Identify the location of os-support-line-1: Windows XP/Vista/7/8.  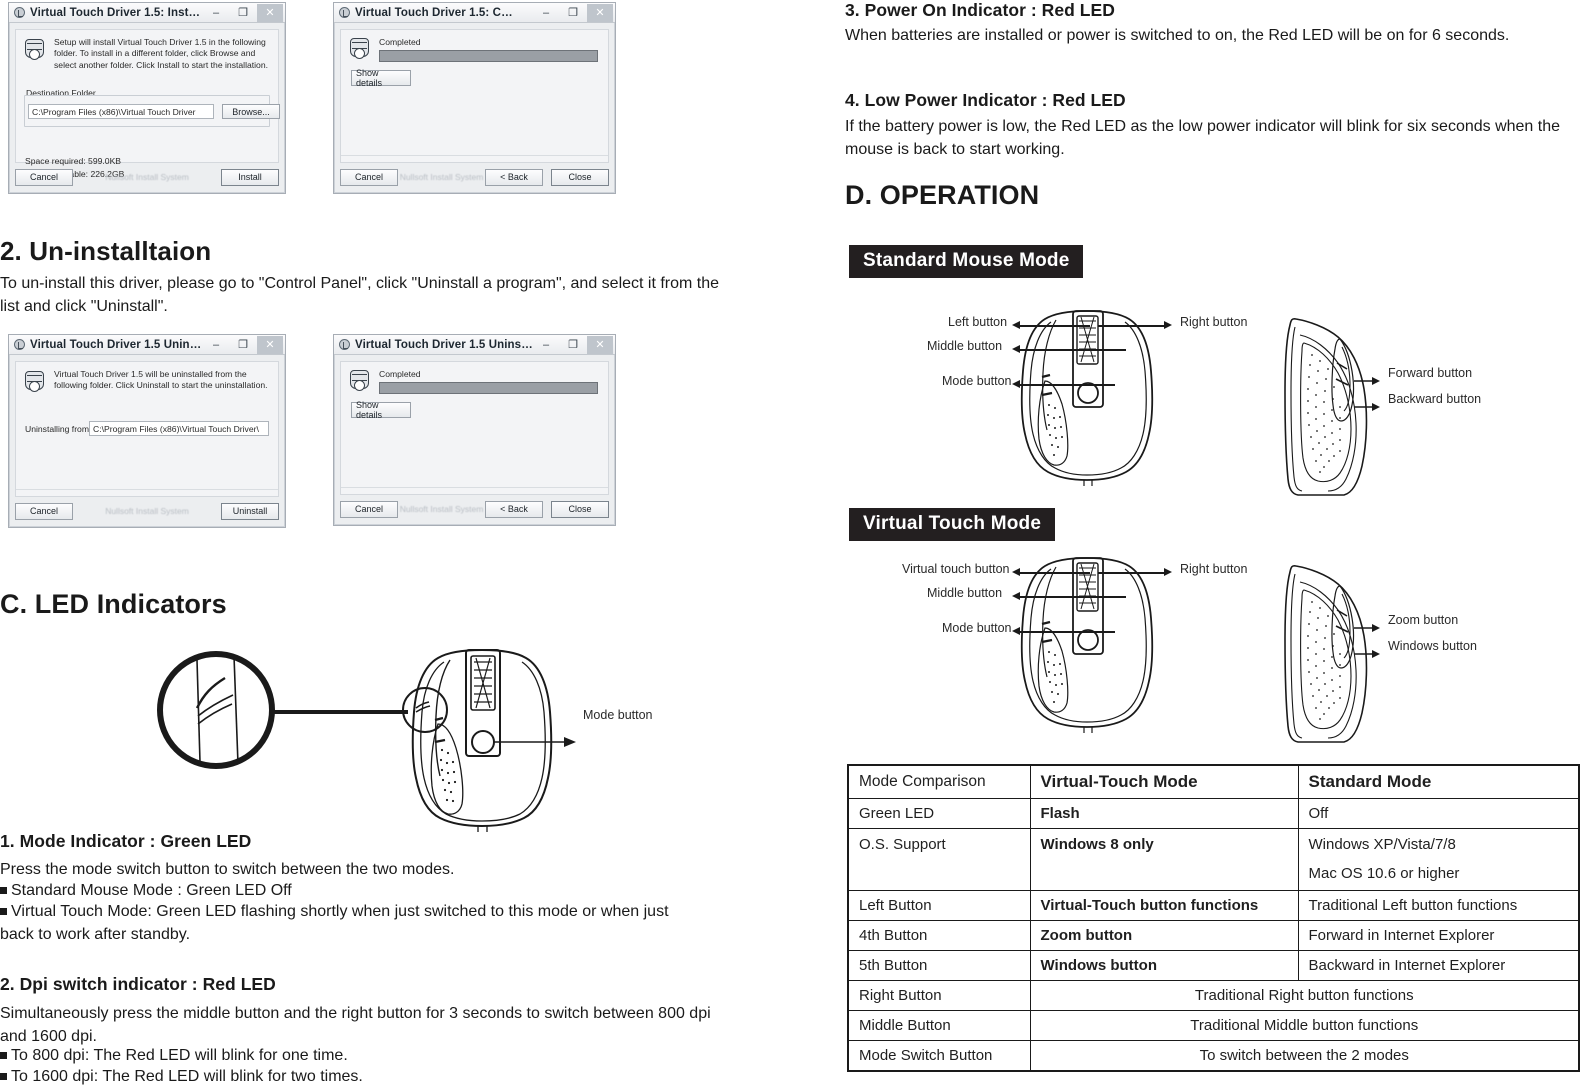
(1382, 844).